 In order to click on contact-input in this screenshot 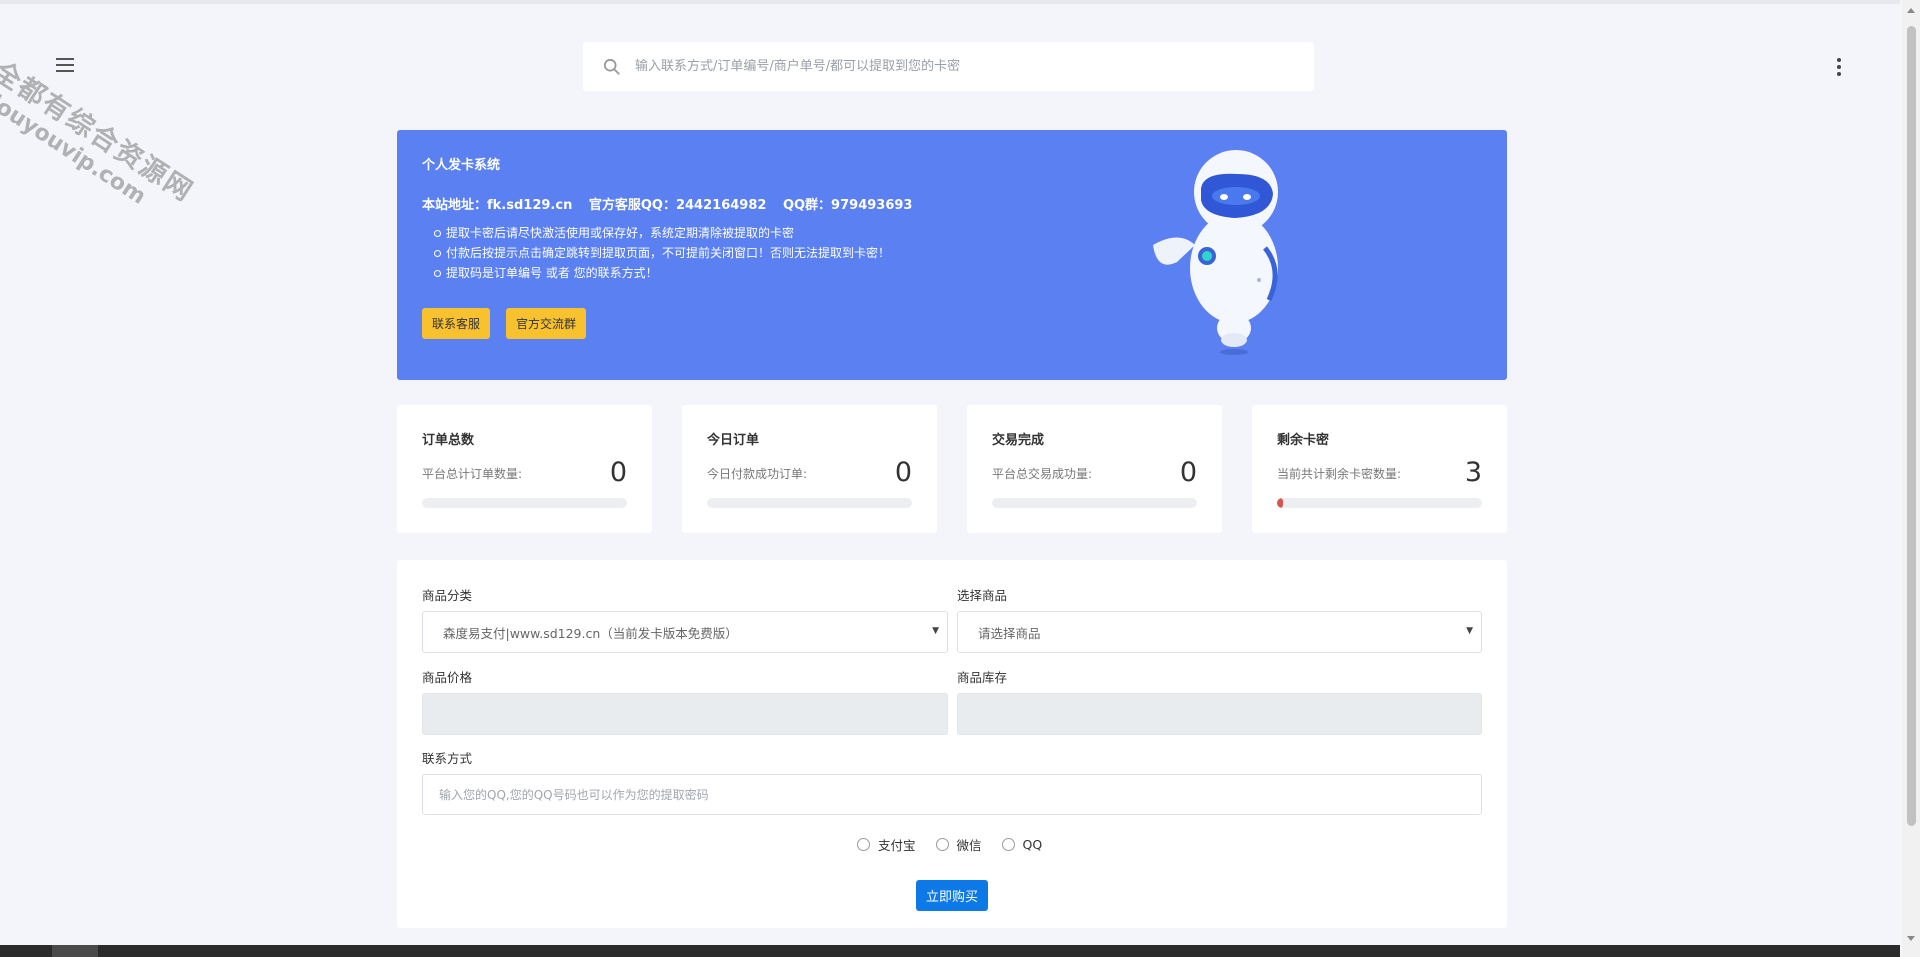, I will do `click(952, 794)`.